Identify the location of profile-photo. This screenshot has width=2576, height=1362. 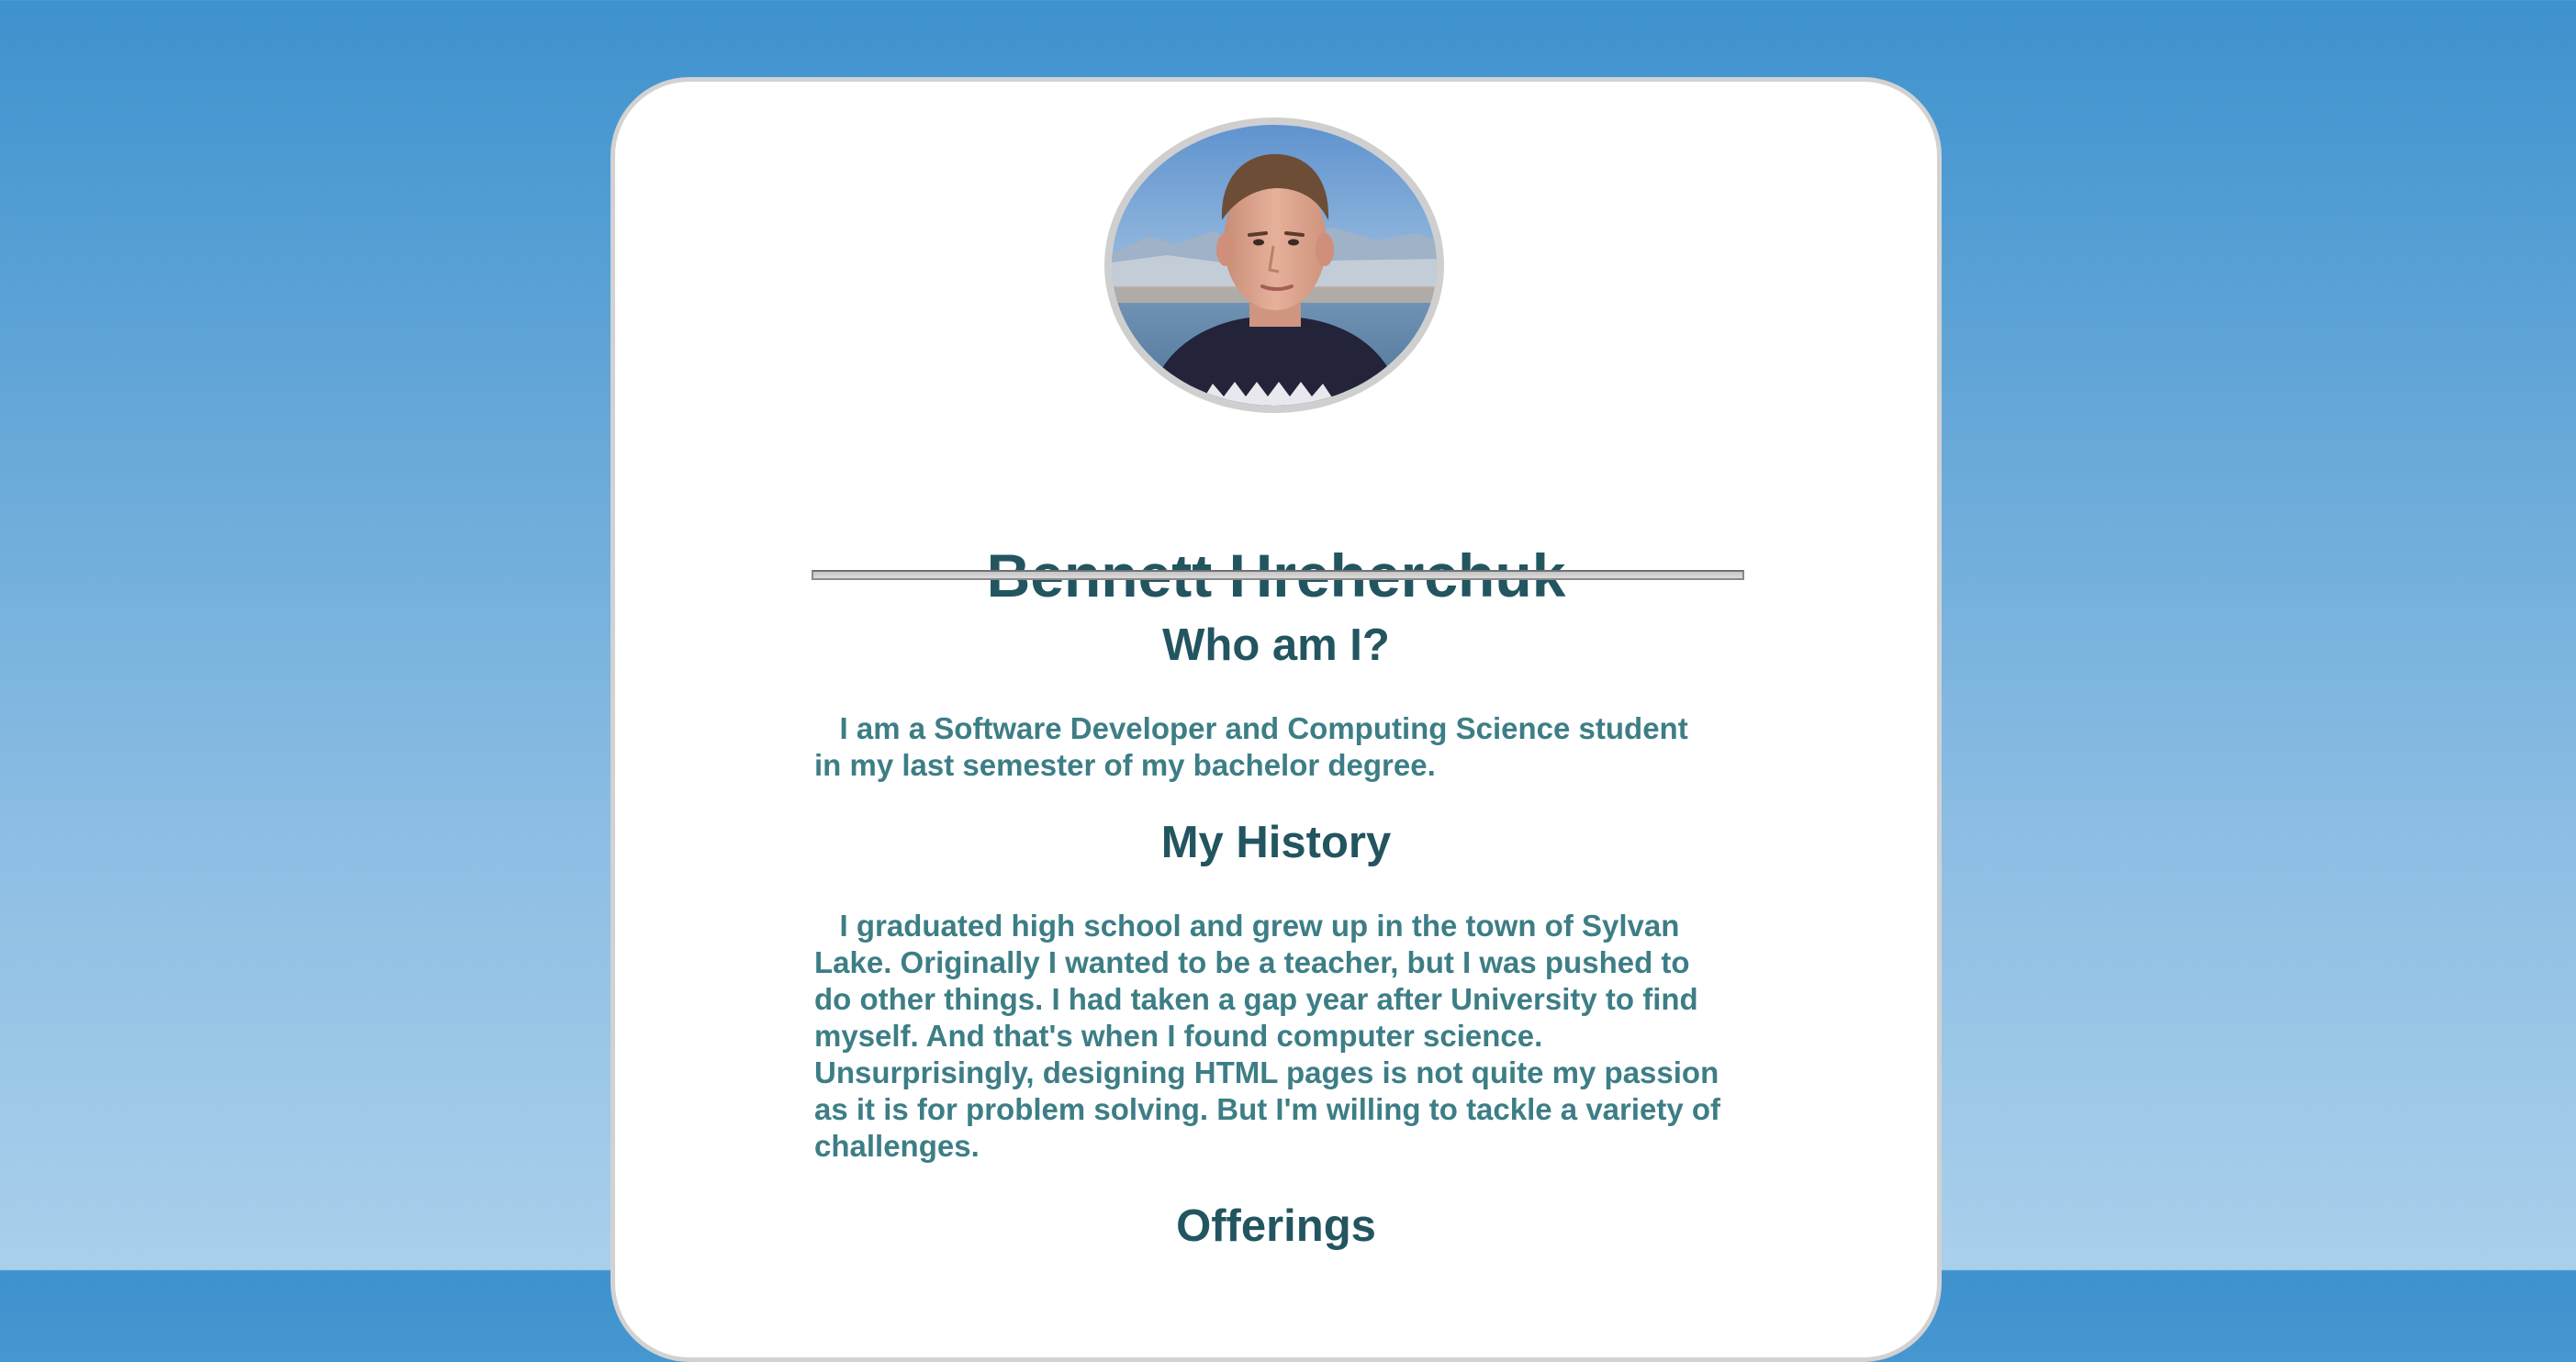
(1274, 265).